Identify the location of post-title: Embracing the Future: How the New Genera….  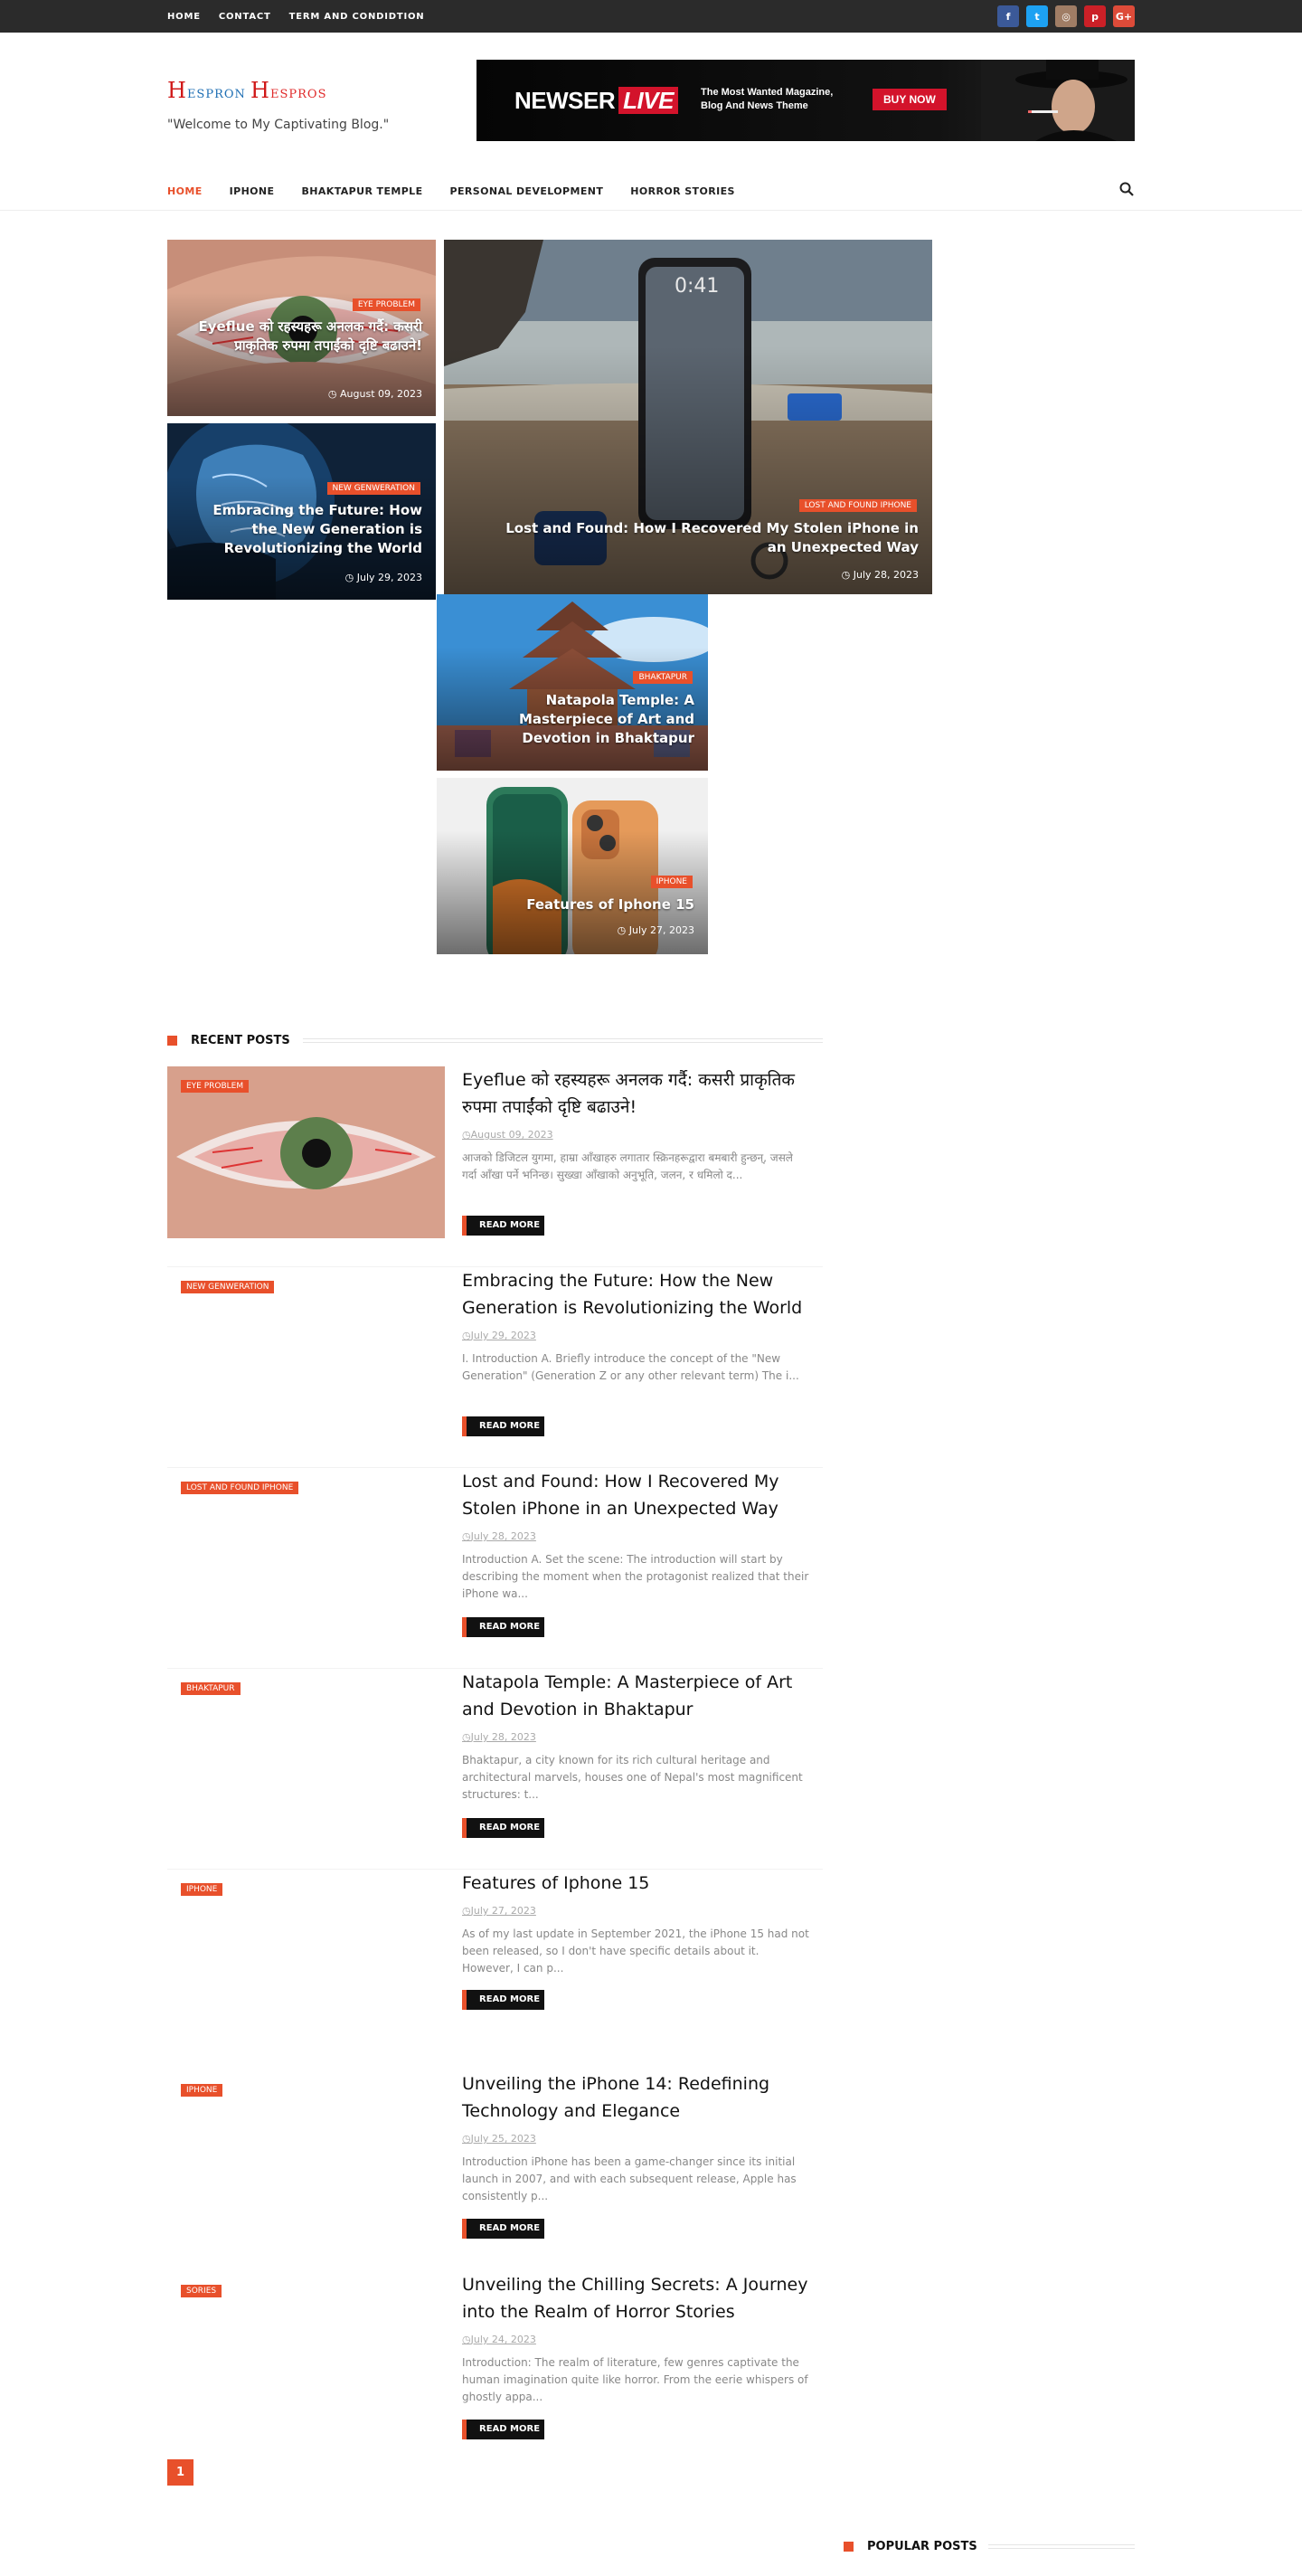
(638, 1294).